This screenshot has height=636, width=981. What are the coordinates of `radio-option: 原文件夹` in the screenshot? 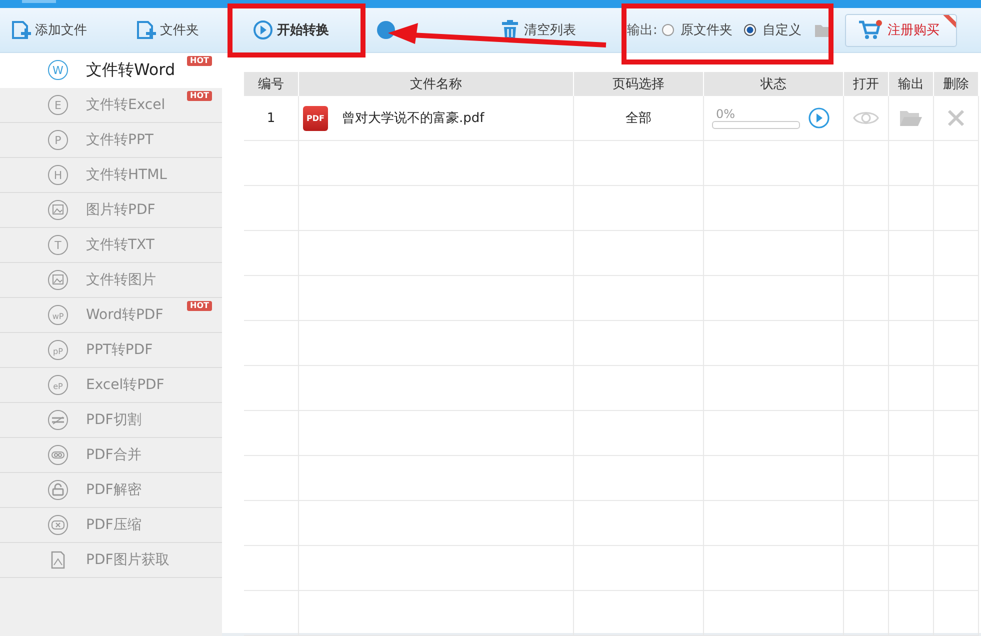 It's located at (697, 30).